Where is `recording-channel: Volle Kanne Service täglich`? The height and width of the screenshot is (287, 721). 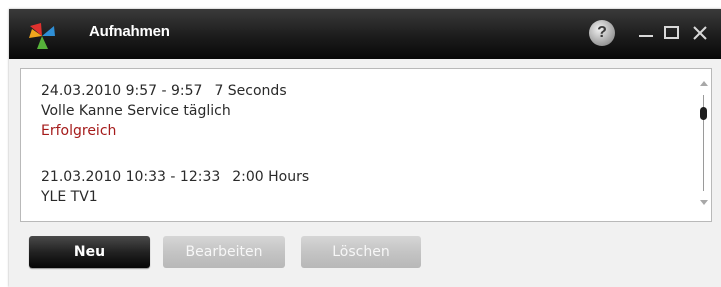 recording-channel: Volle Kanne Service täglich is located at coordinates (136, 111).